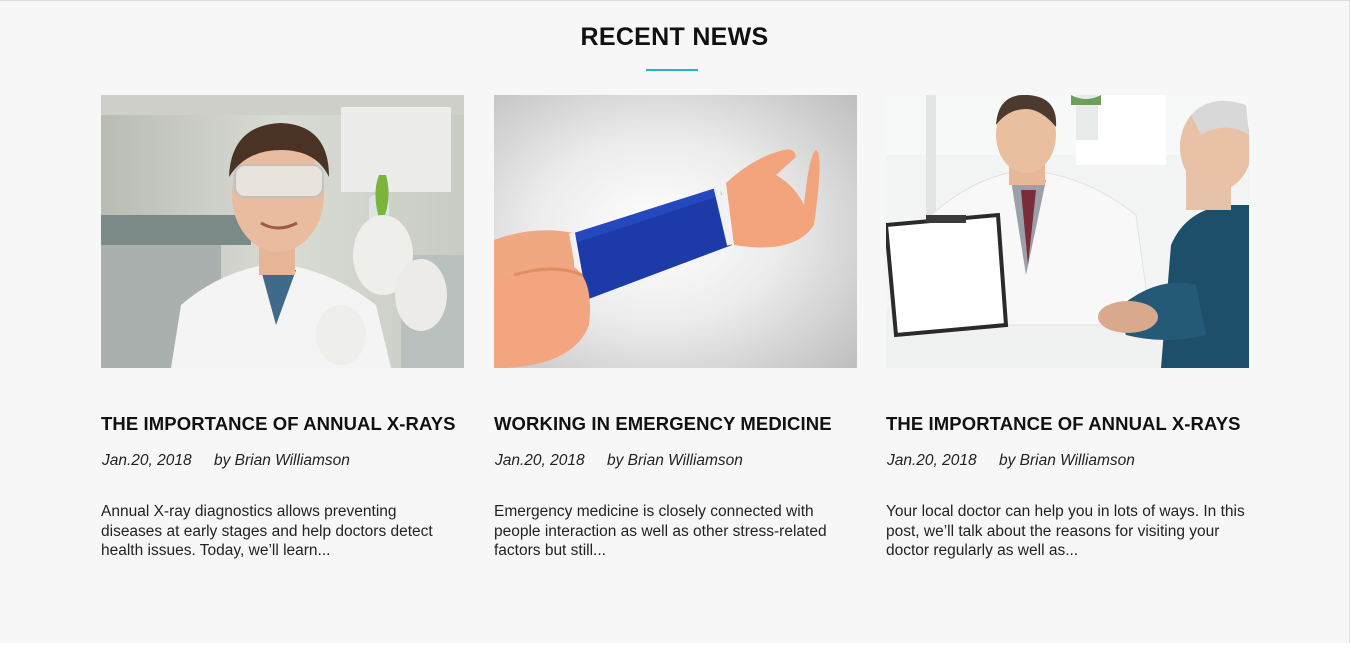  I want to click on section-title: RECENT NEWS, so click(674, 37).